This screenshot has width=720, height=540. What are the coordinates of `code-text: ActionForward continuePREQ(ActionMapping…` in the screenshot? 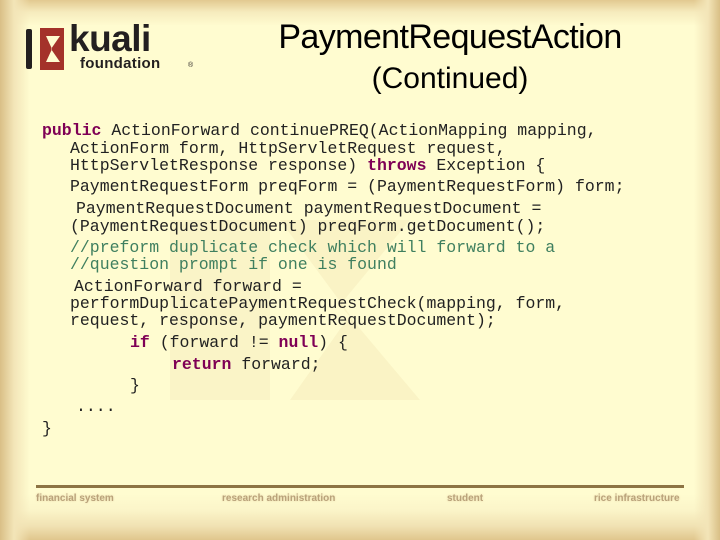 It's located at (349, 130).